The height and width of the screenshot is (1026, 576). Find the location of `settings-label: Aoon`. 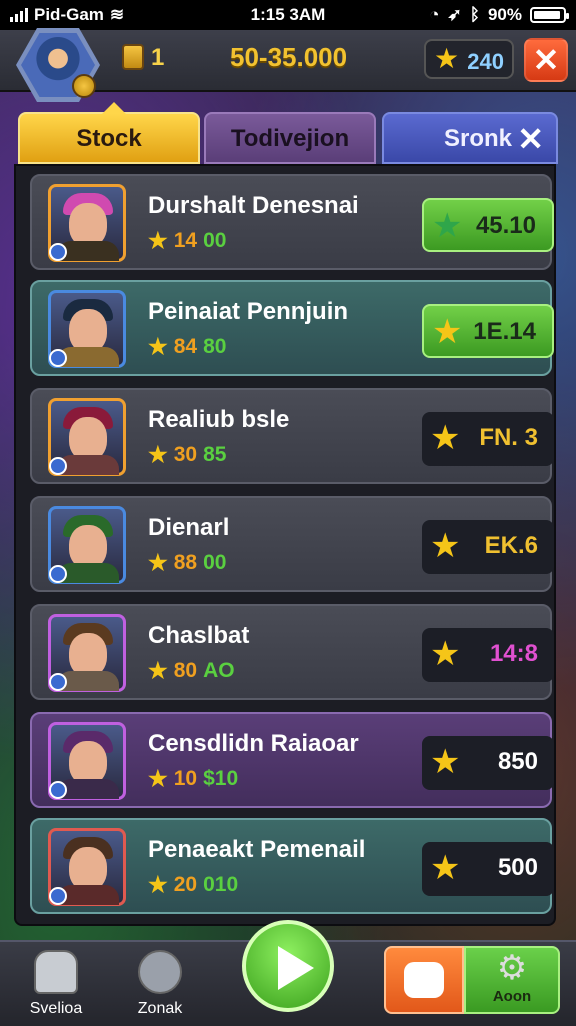

settings-label: Aoon is located at coordinates (512, 996).